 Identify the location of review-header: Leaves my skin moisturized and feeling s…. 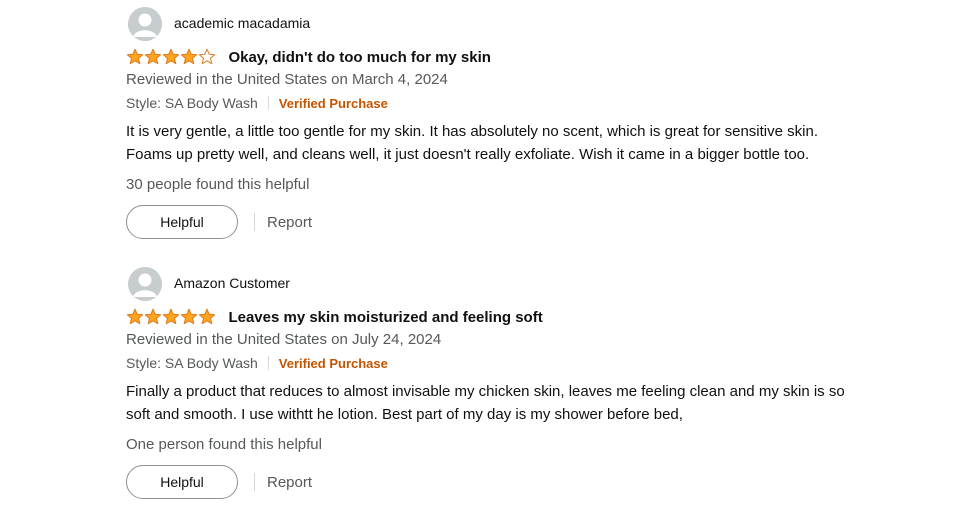
(334, 319).